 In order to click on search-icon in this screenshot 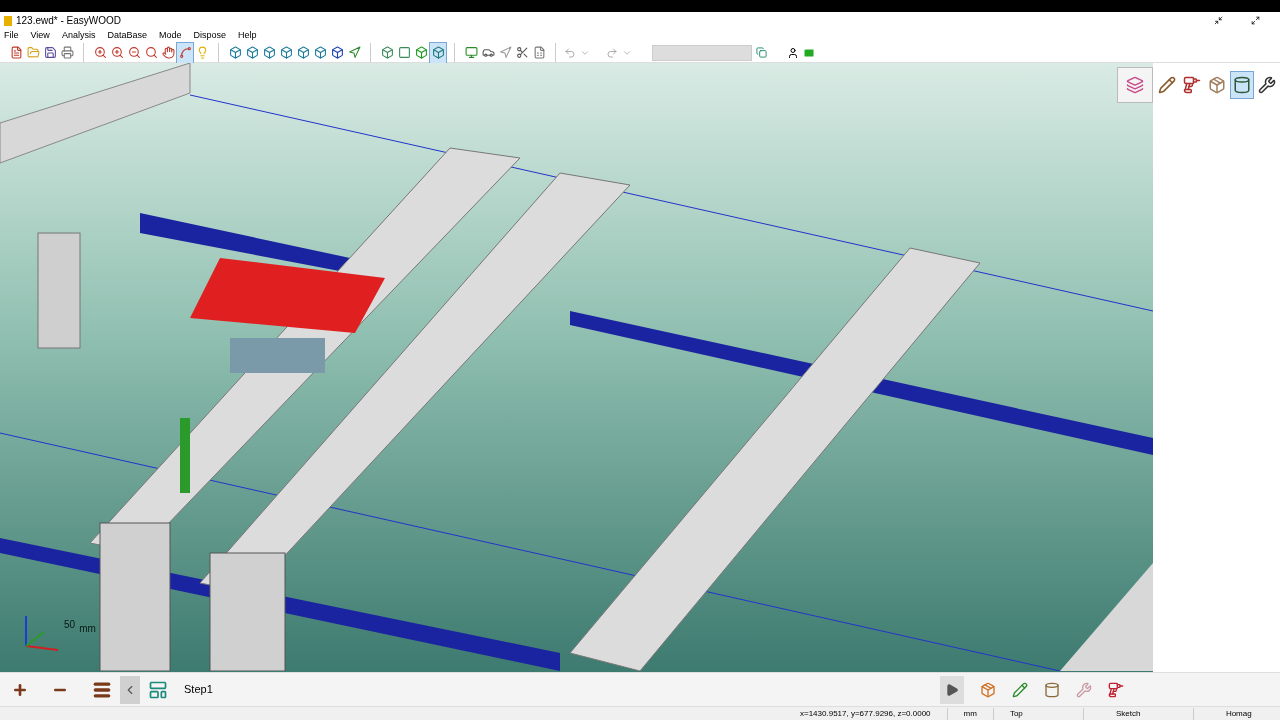, I will do `click(151, 52)`.